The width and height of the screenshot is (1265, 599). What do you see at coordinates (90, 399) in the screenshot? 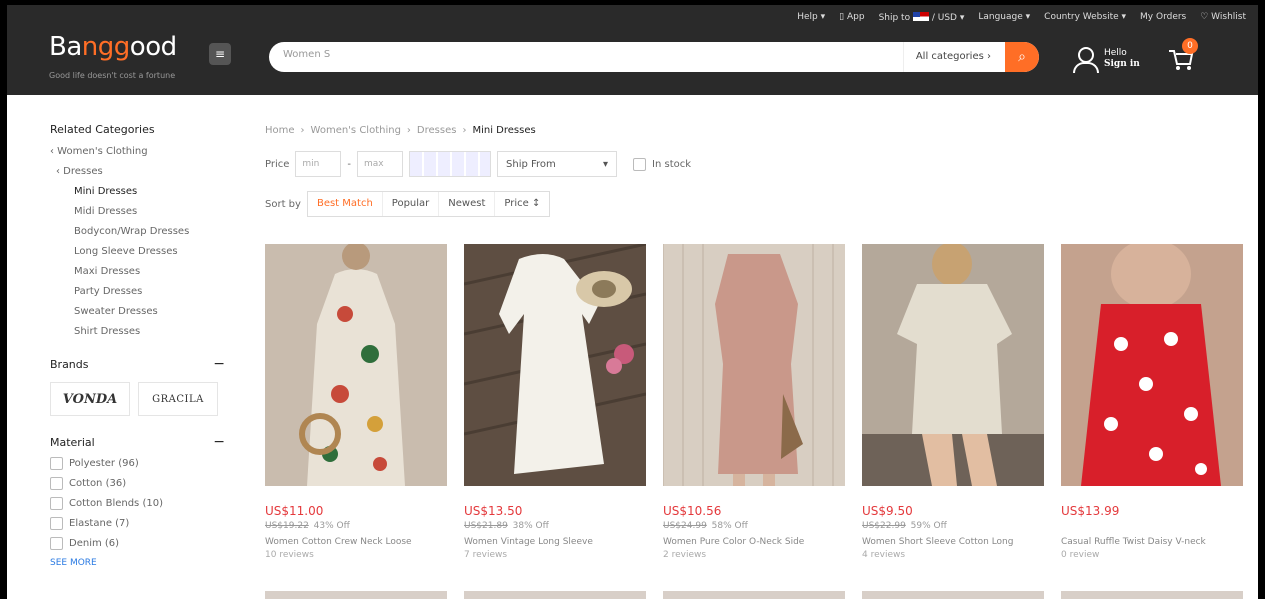
I see `brand-vonda: VONDA` at bounding box center [90, 399].